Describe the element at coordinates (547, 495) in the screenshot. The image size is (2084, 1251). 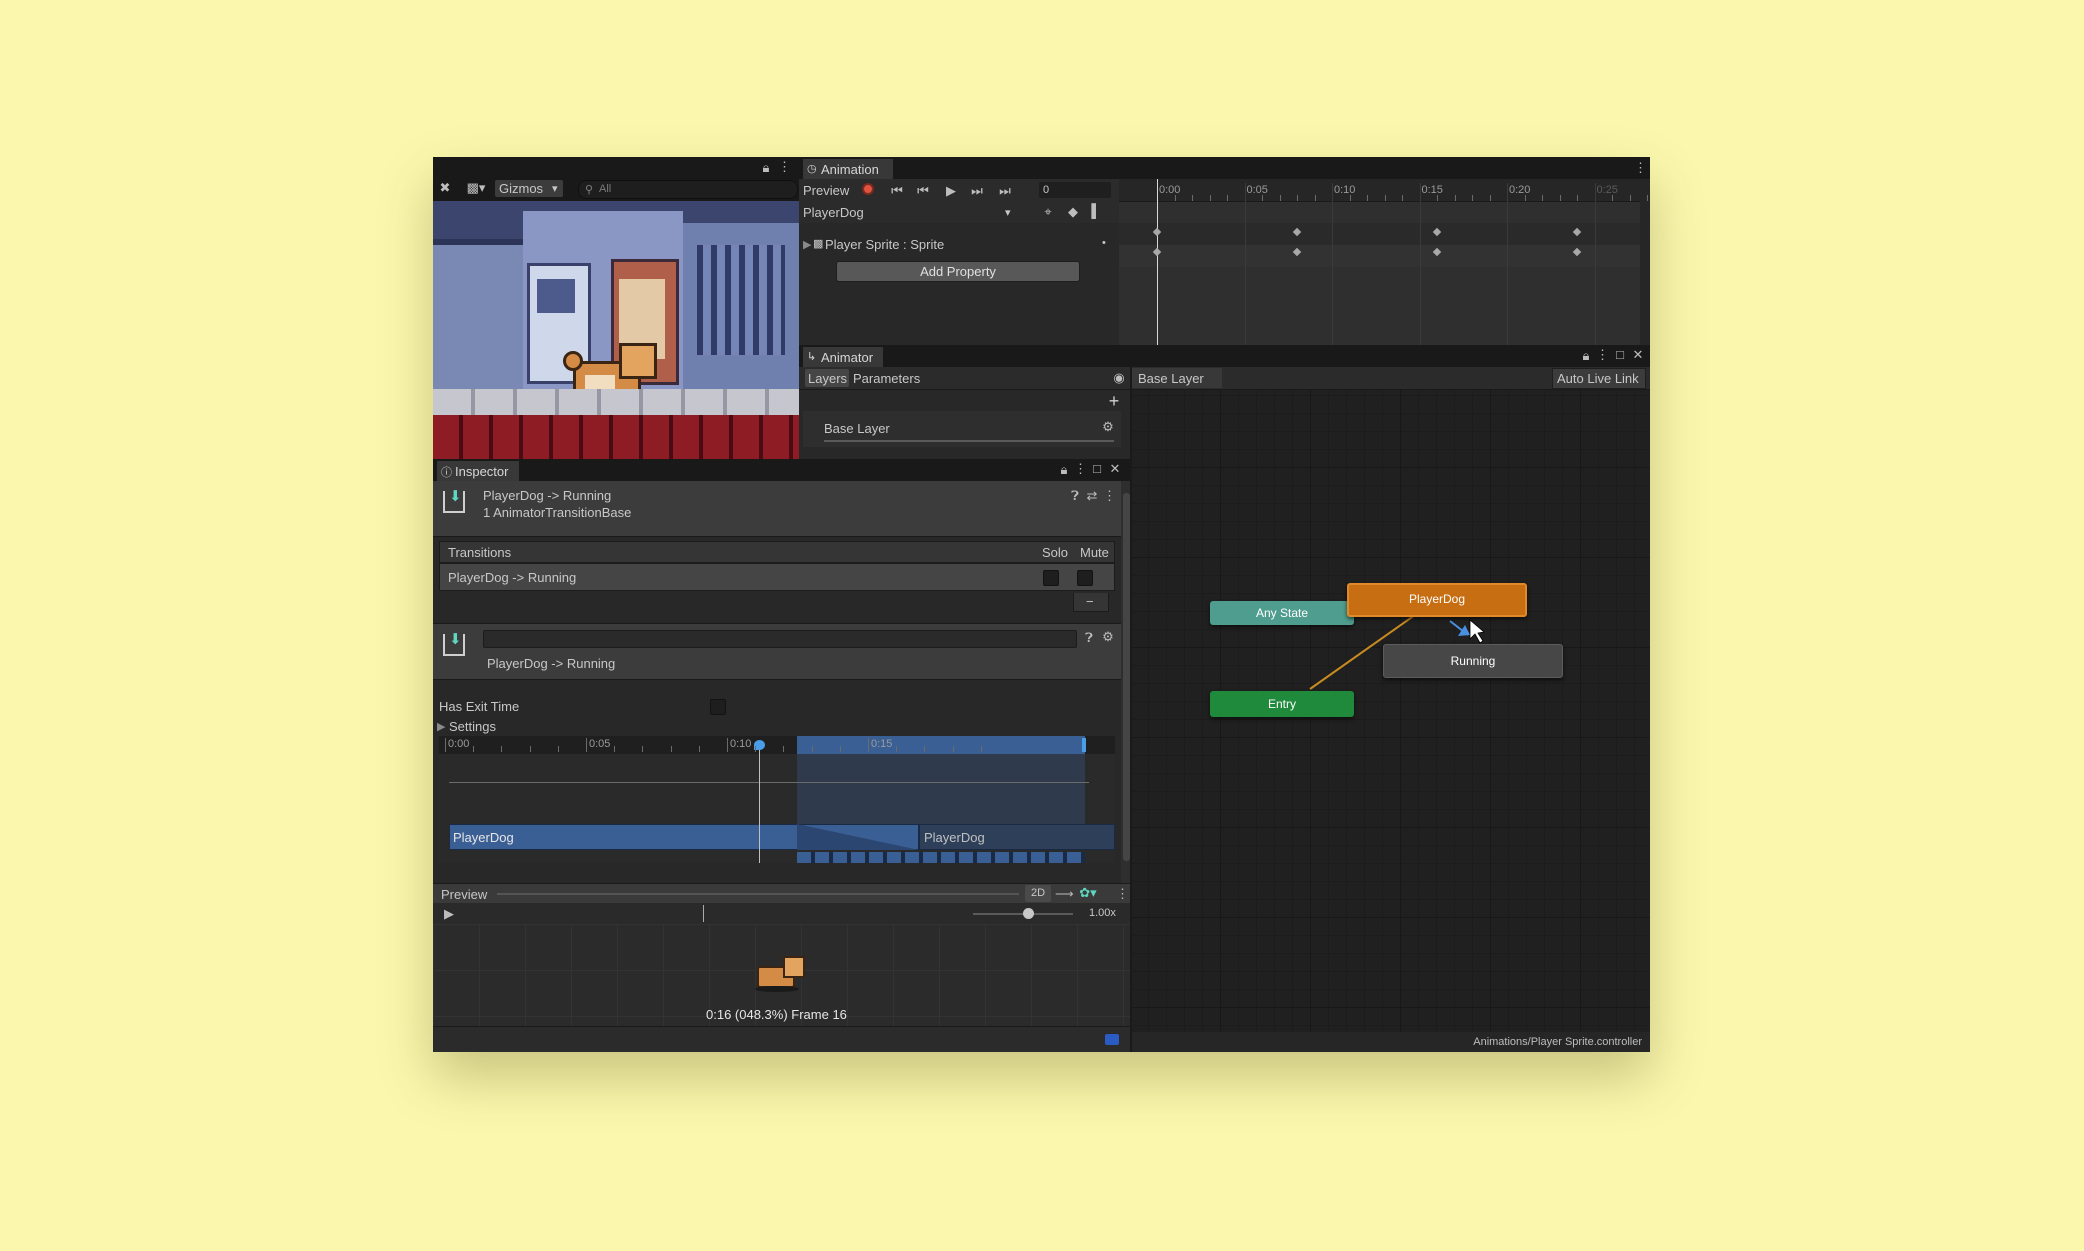
I see `inspector-title: PlayerDog -> Running` at that location.